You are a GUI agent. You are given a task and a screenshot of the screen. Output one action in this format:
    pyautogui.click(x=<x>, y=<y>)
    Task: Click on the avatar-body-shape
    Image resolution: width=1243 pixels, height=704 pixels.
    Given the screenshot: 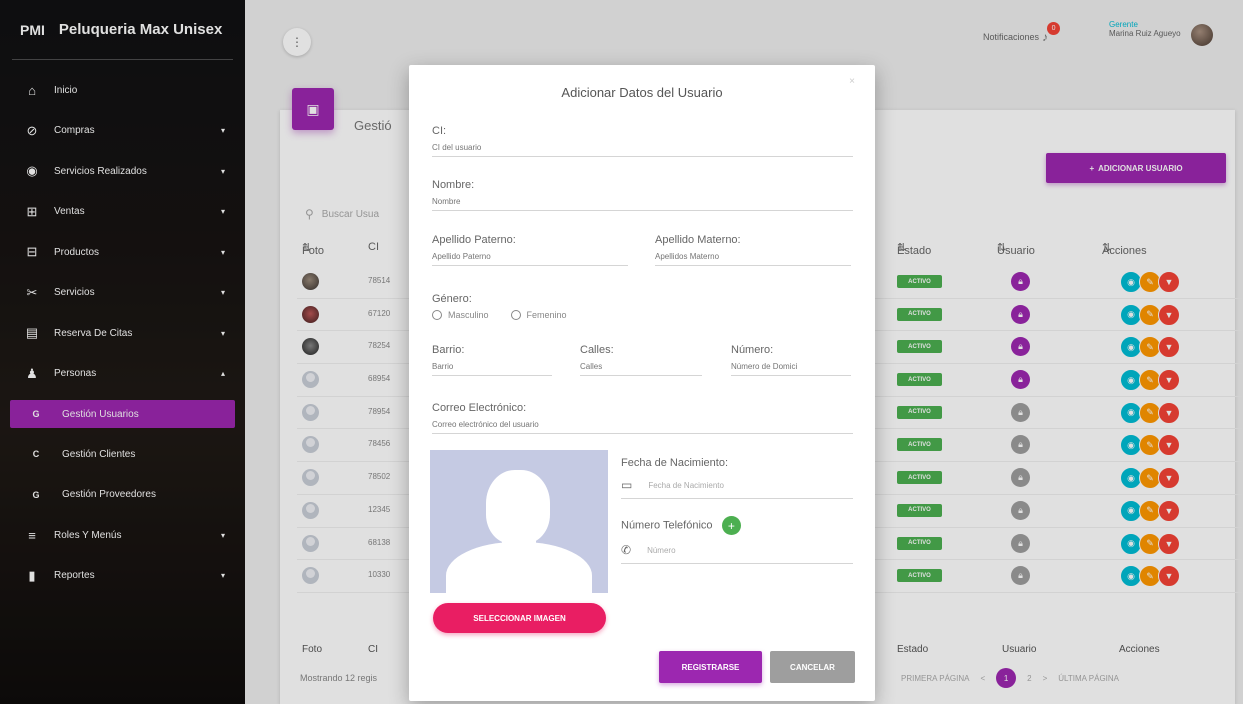 What is the action you would take?
    pyautogui.click(x=519, y=567)
    